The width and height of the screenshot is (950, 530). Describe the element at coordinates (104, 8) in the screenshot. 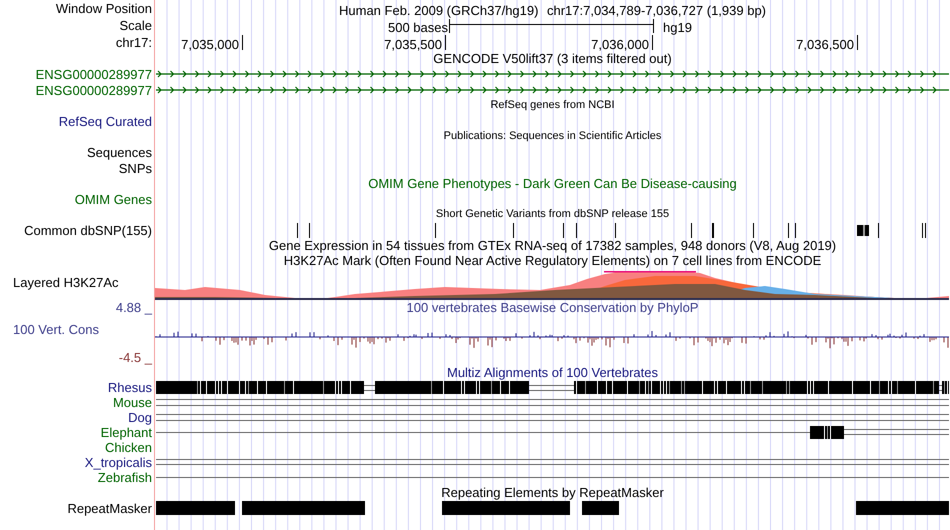

I see `track-label: Window Position` at that location.